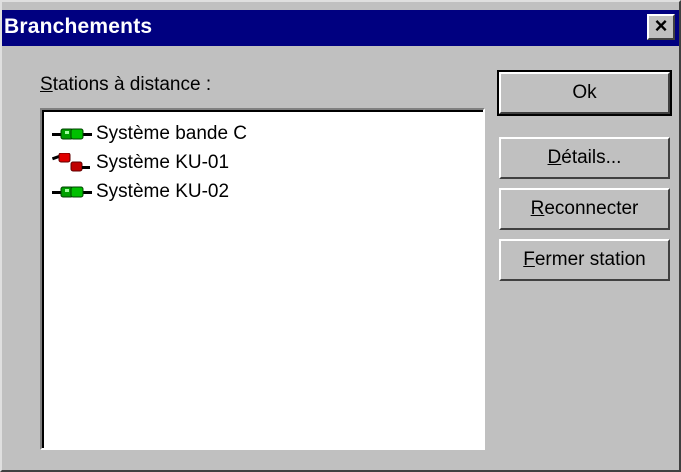 This screenshot has width=681, height=472. Describe the element at coordinates (340, 28) in the screenshot. I see `title-bar: Branchements ×` at that location.